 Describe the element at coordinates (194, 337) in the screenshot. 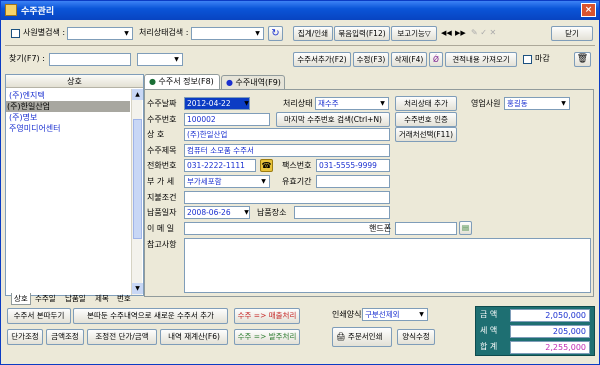

I see `recalculate-button: 내역 재계산(F6)` at that location.